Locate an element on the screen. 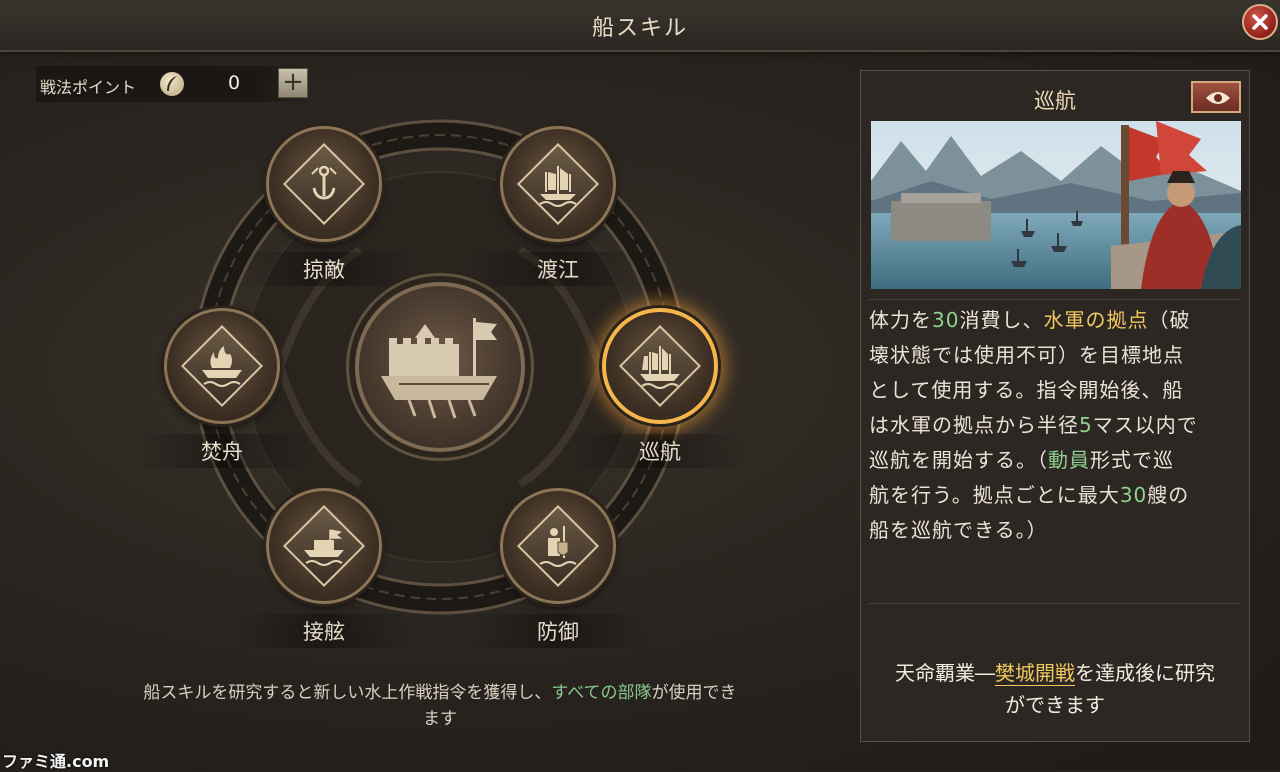 The image size is (1280, 772). highlight-all-units: すべての部隊 is located at coordinates (601, 693).